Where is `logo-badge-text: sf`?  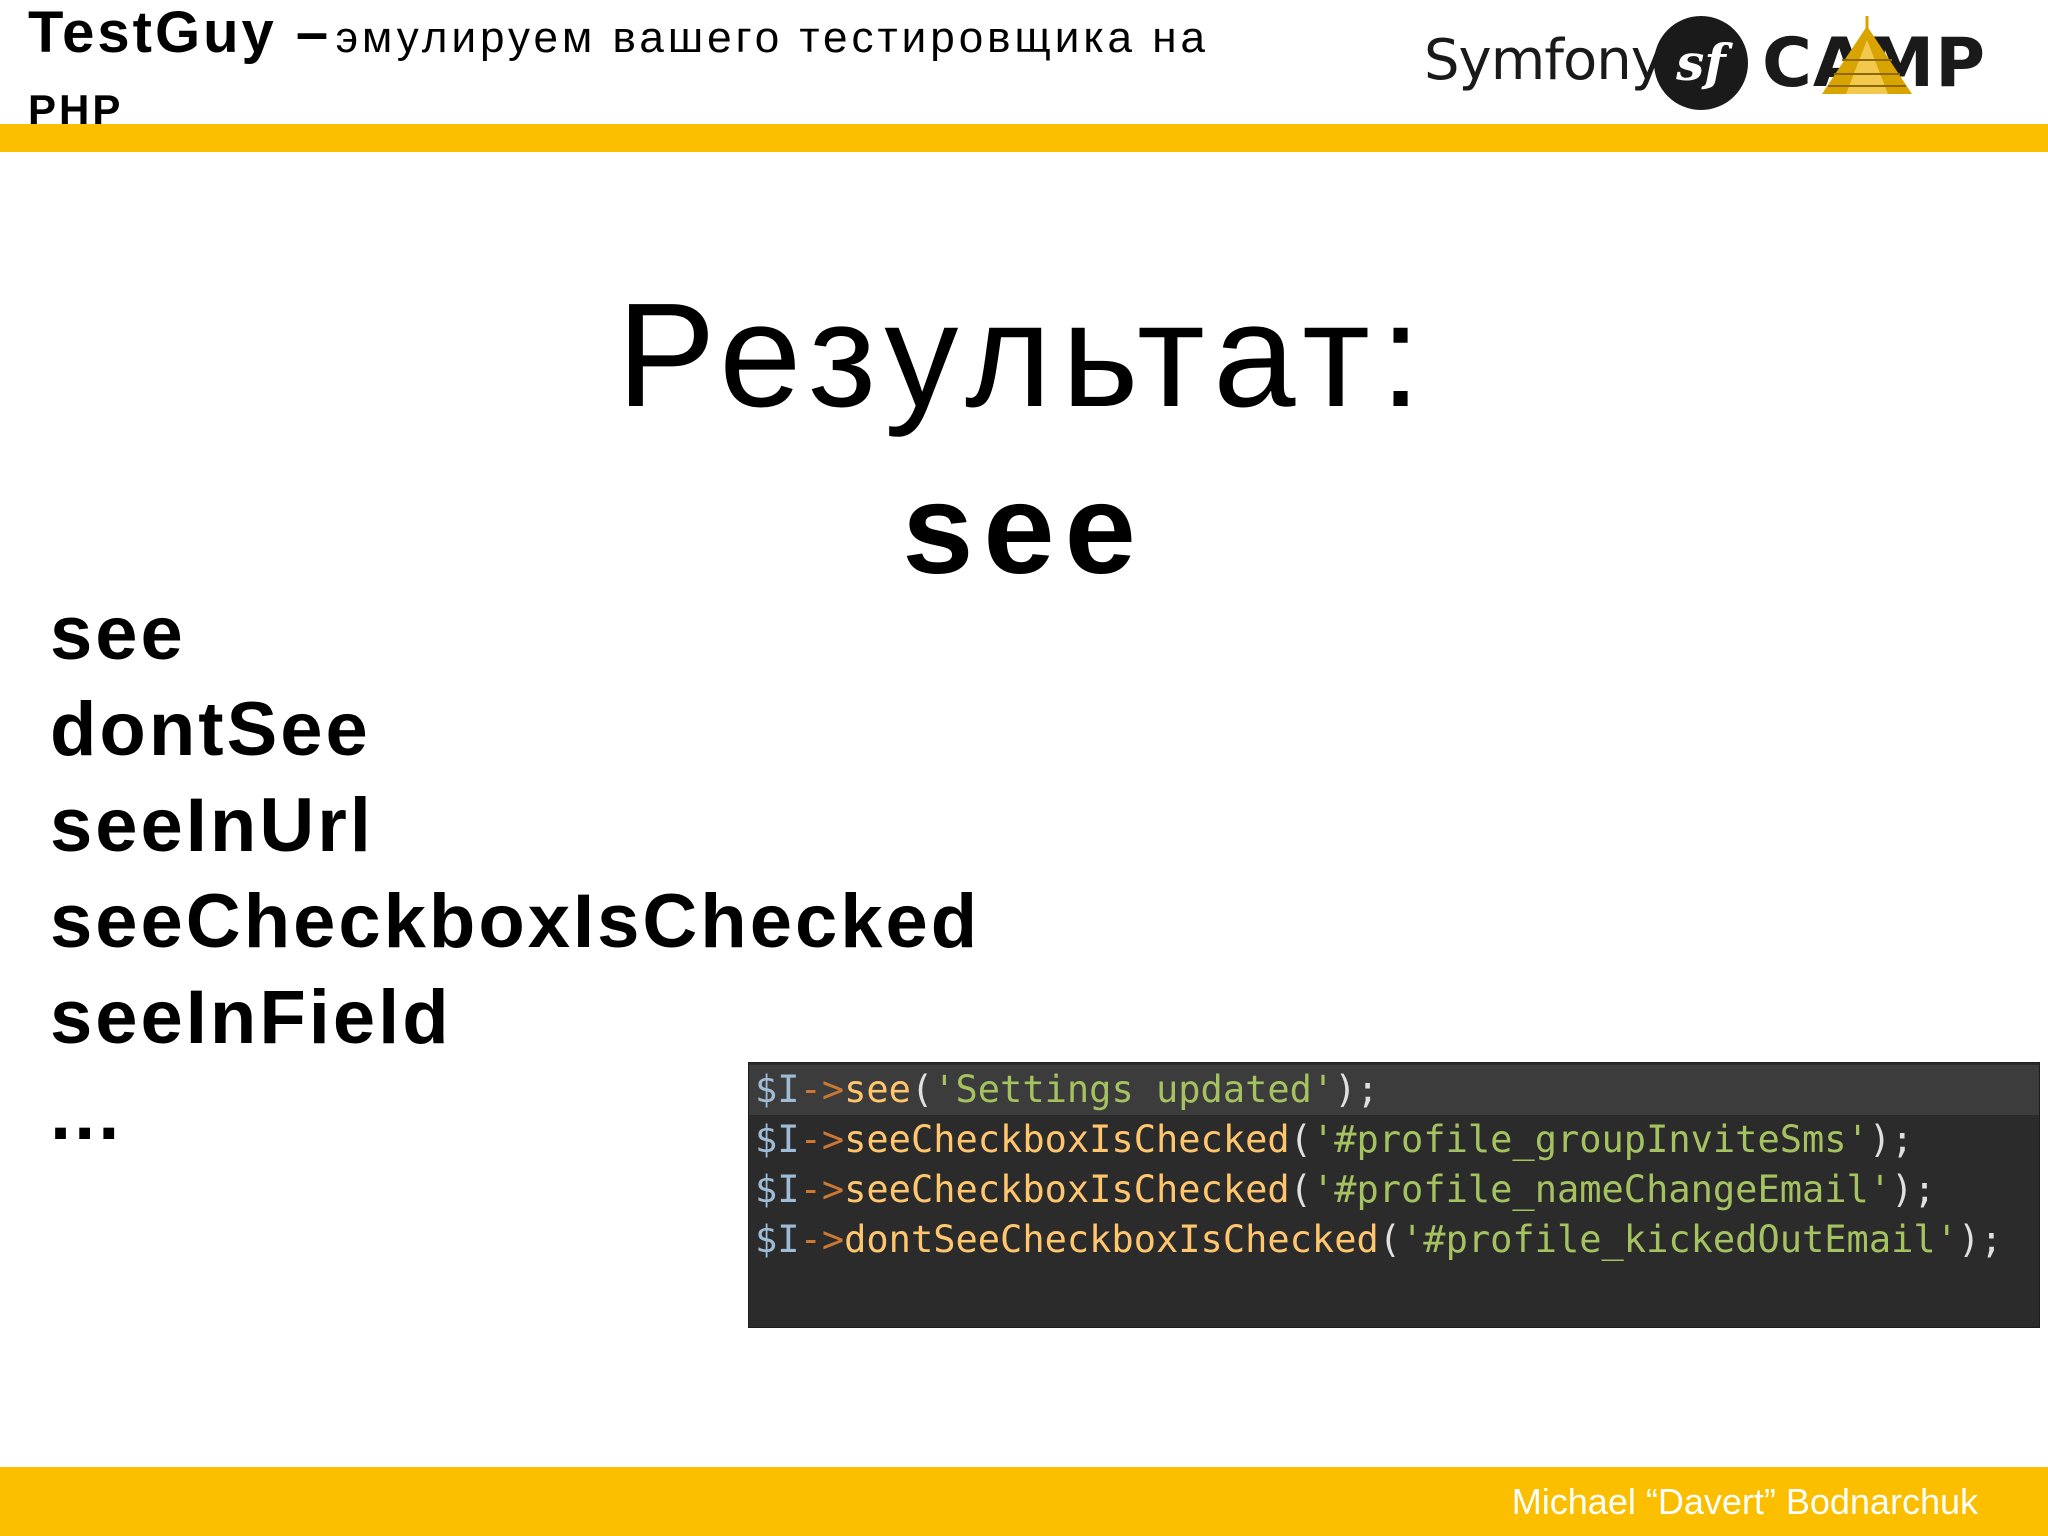
logo-badge-text: sf is located at coordinates (1704, 62).